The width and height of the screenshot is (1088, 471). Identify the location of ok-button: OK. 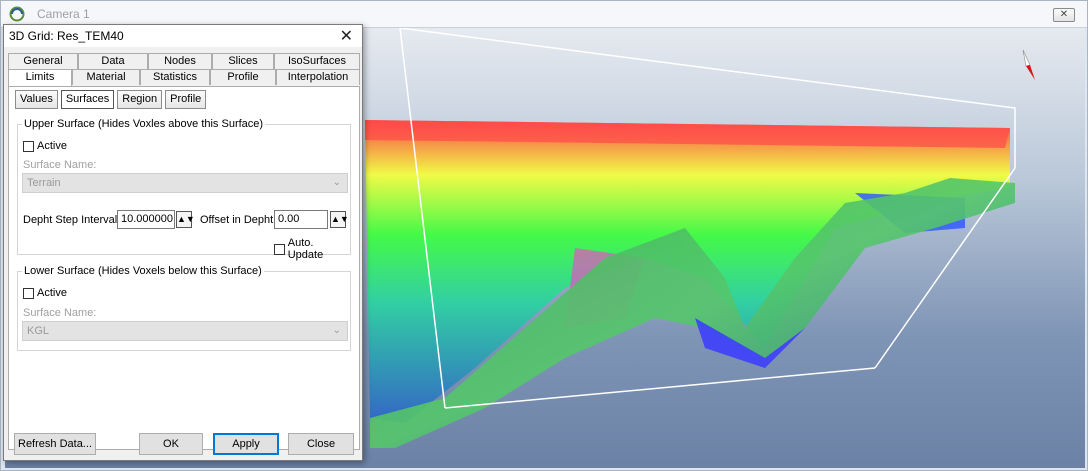
(171, 444).